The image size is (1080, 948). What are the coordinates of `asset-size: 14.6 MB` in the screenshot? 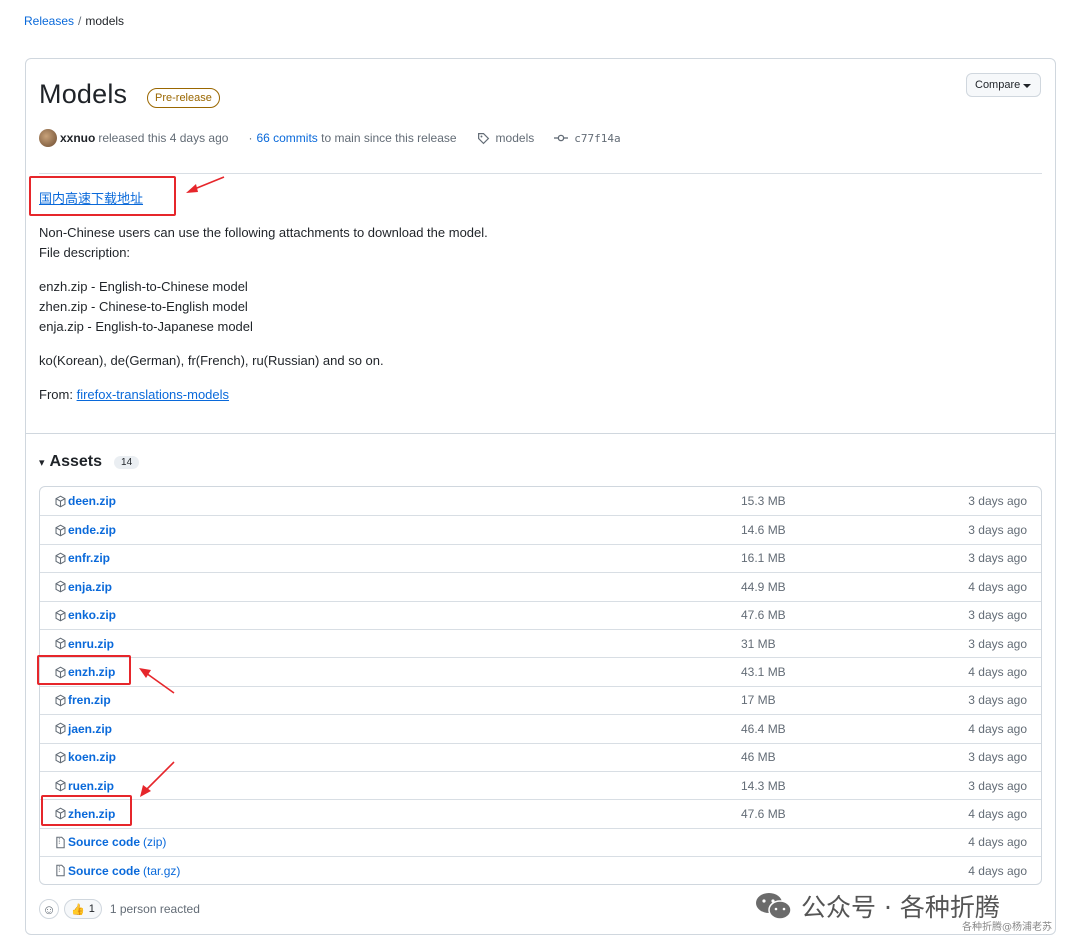 It's located at (763, 530).